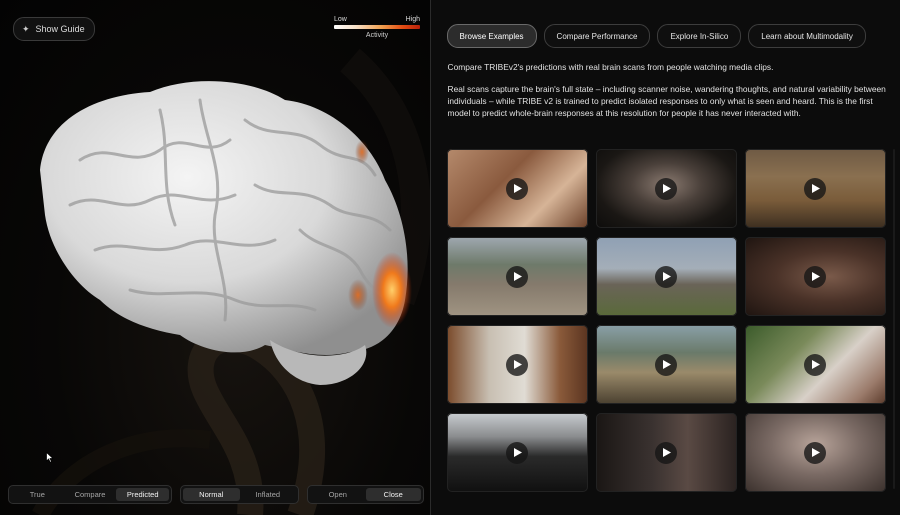  I want to click on view-mode-true: True, so click(37, 494).